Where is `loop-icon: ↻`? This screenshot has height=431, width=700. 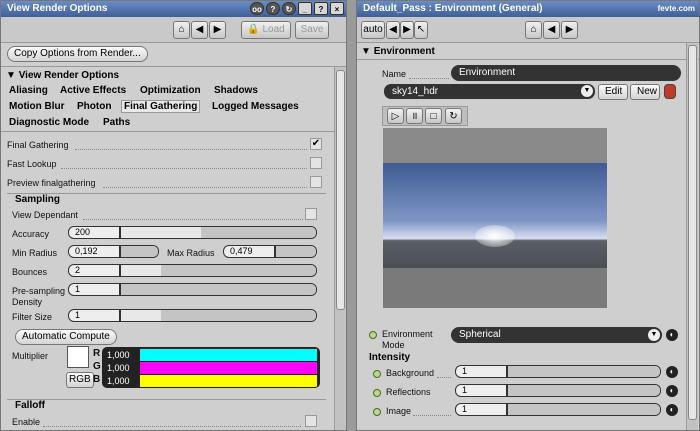 loop-icon: ↻ is located at coordinates (453, 116).